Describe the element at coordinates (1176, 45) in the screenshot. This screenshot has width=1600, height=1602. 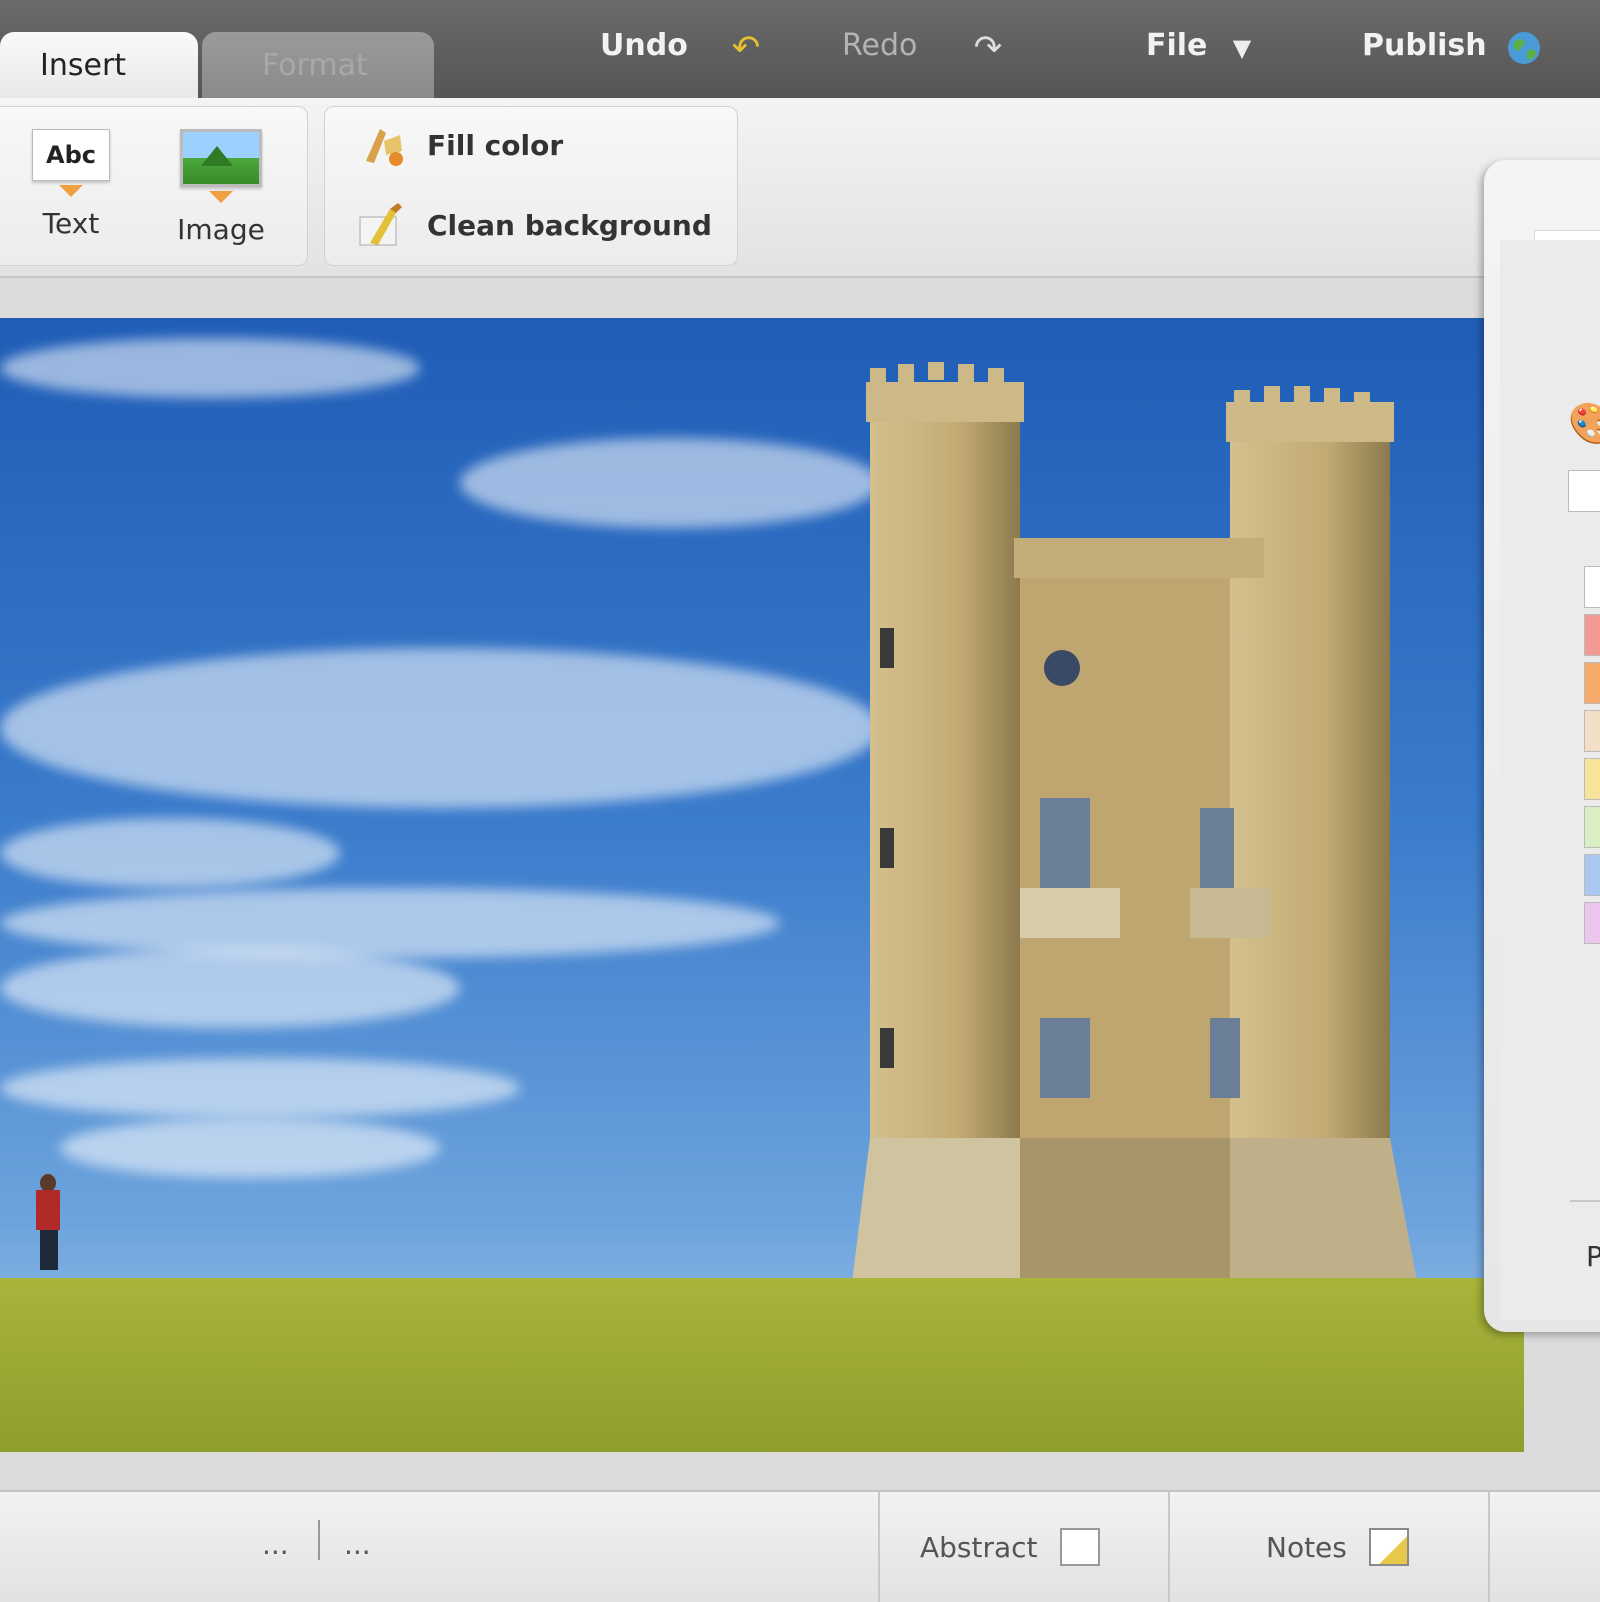
I see `file-menu-button: File` at that location.